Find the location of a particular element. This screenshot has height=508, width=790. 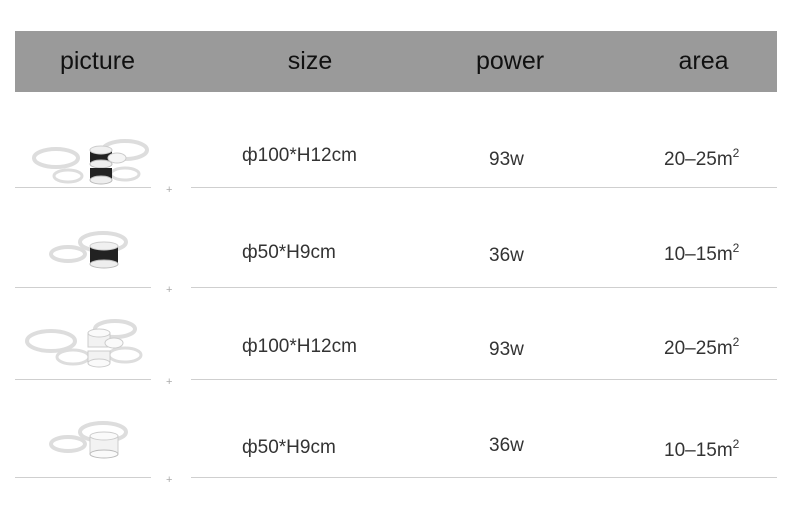

product-image-small-black is located at coordinates (88, 250).